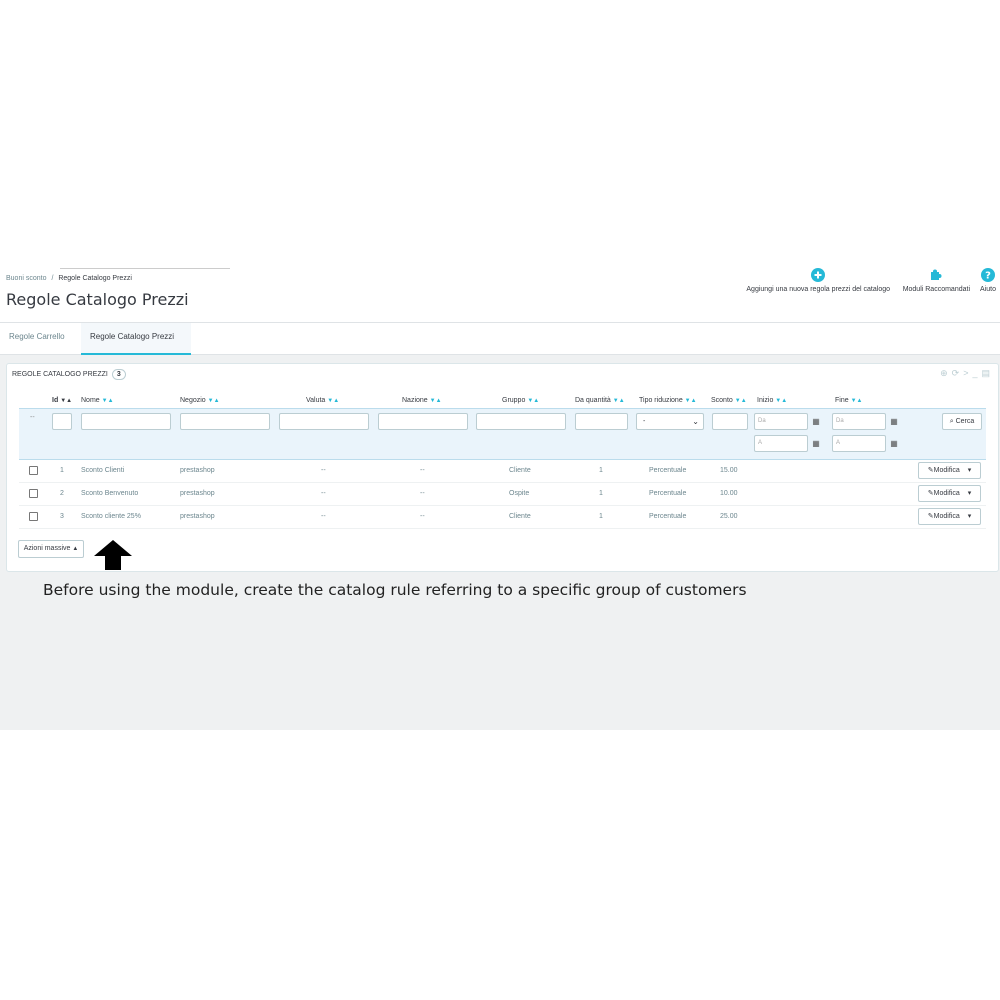 Image resolution: width=1000 pixels, height=1000 pixels. I want to click on help-button: ? Aiuto, so click(988, 280).